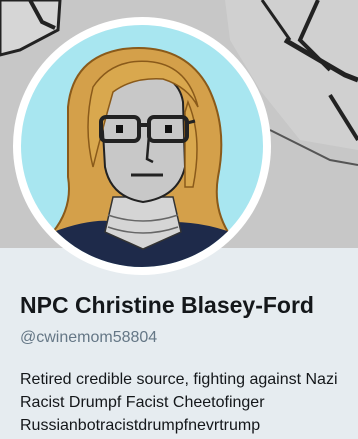 The height and width of the screenshot is (439, 358). I want to click on profile-display-name: NPC Christine Blasey-Ford, so click(167, 305).